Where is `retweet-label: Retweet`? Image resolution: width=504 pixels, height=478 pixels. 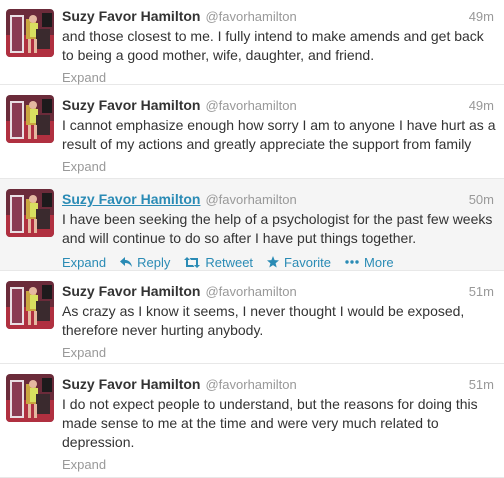
retweet-label: Retweet is located at coordinates (229, 262).